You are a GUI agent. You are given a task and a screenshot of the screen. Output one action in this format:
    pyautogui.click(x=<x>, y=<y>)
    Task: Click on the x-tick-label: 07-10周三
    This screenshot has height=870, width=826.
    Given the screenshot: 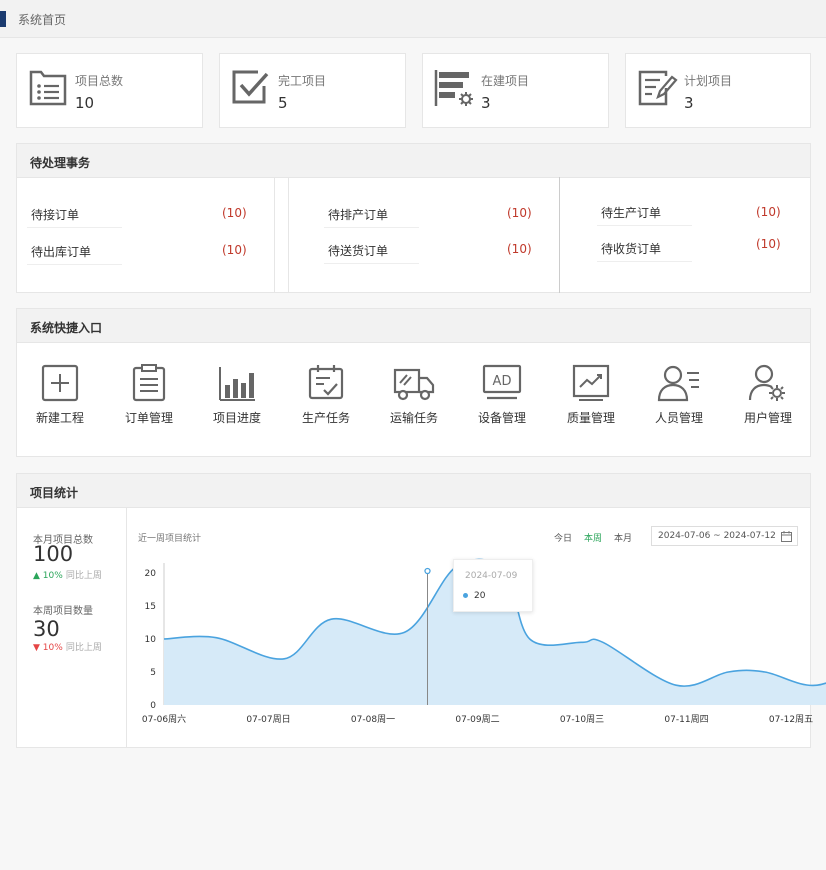 What is the action you would take?
    pyautogui.click(x=582, y=719)
    